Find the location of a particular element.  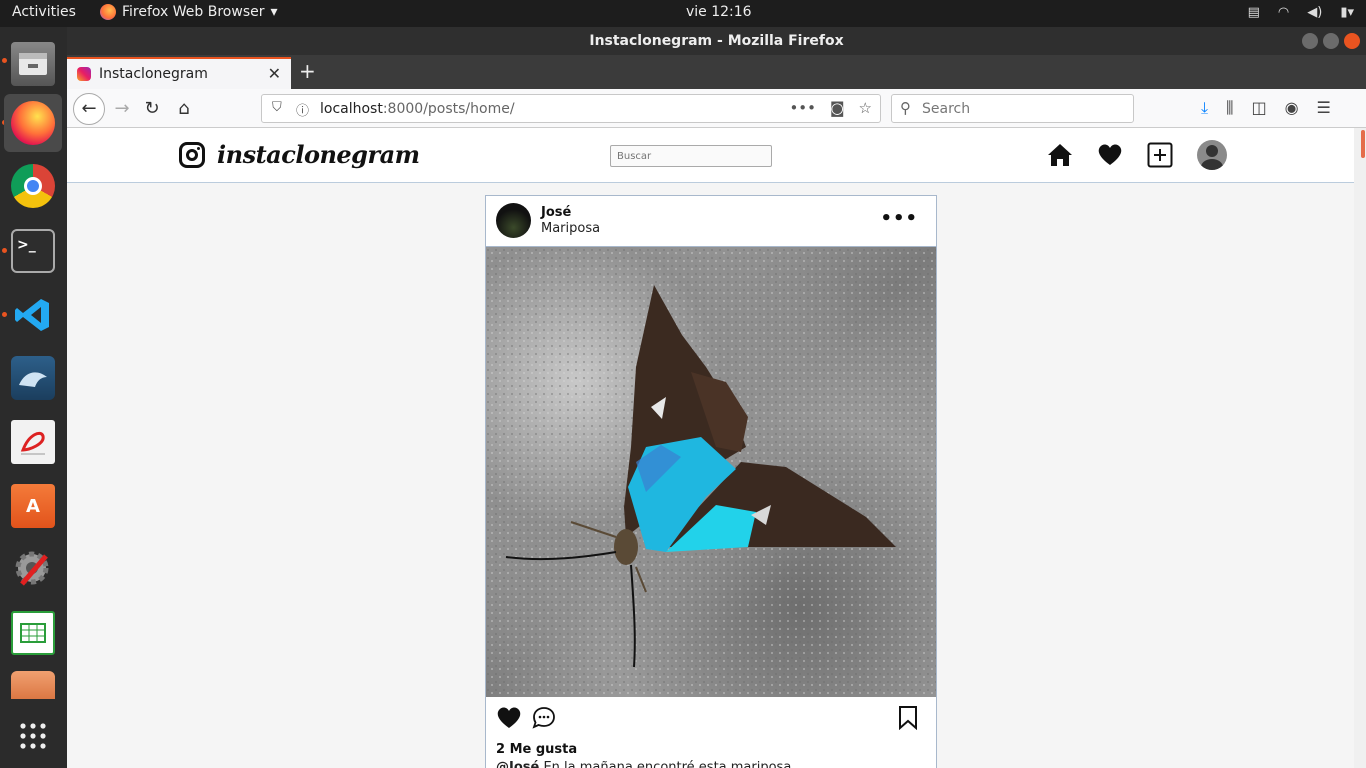

dock-document-viewer is located at coordinates (33, 442).